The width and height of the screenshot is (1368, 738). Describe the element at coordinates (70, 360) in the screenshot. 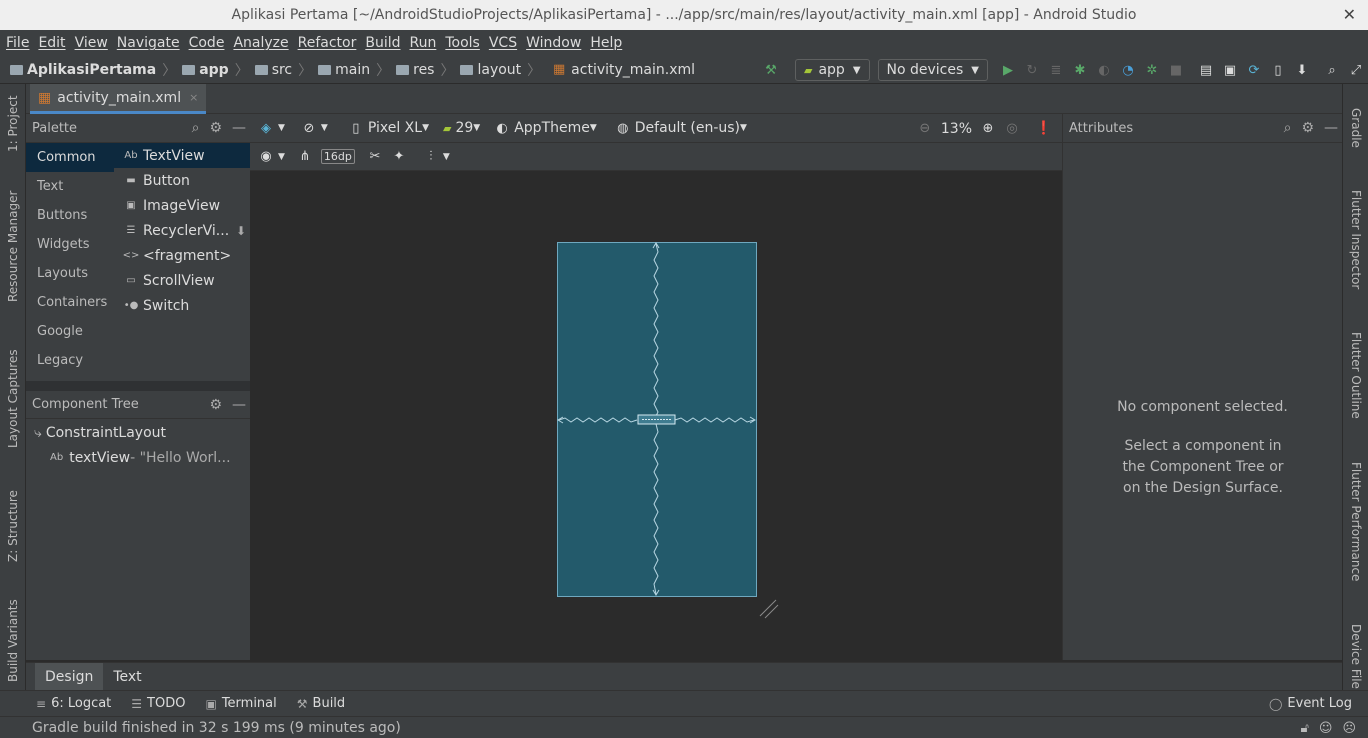

I see `palette-category: Legacy` at that location.